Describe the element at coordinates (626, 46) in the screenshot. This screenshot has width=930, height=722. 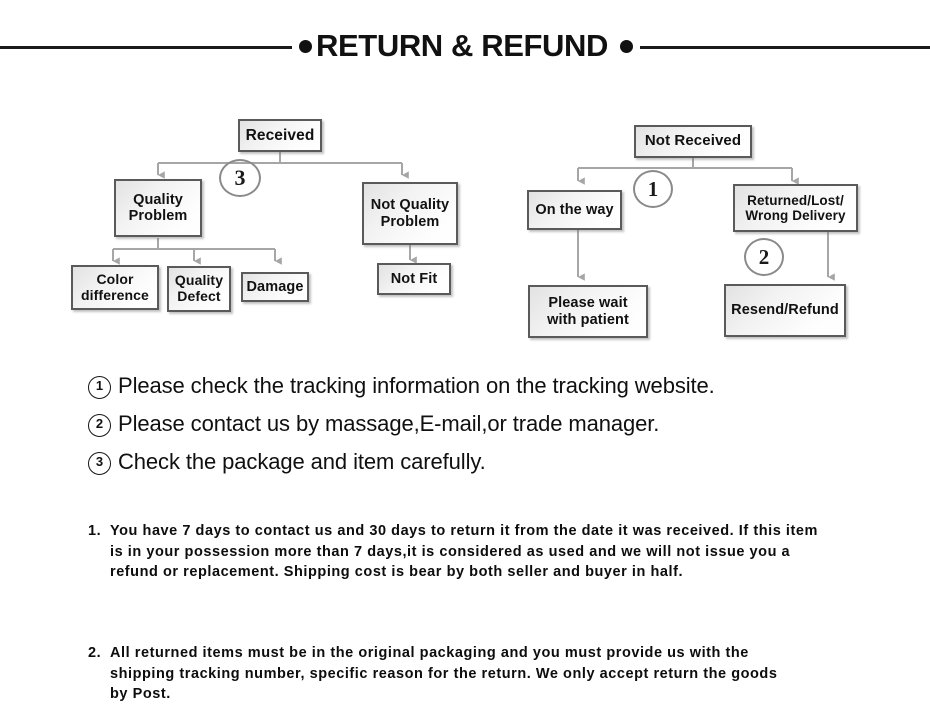
I see `bullet-dot-icon-right` at that location.